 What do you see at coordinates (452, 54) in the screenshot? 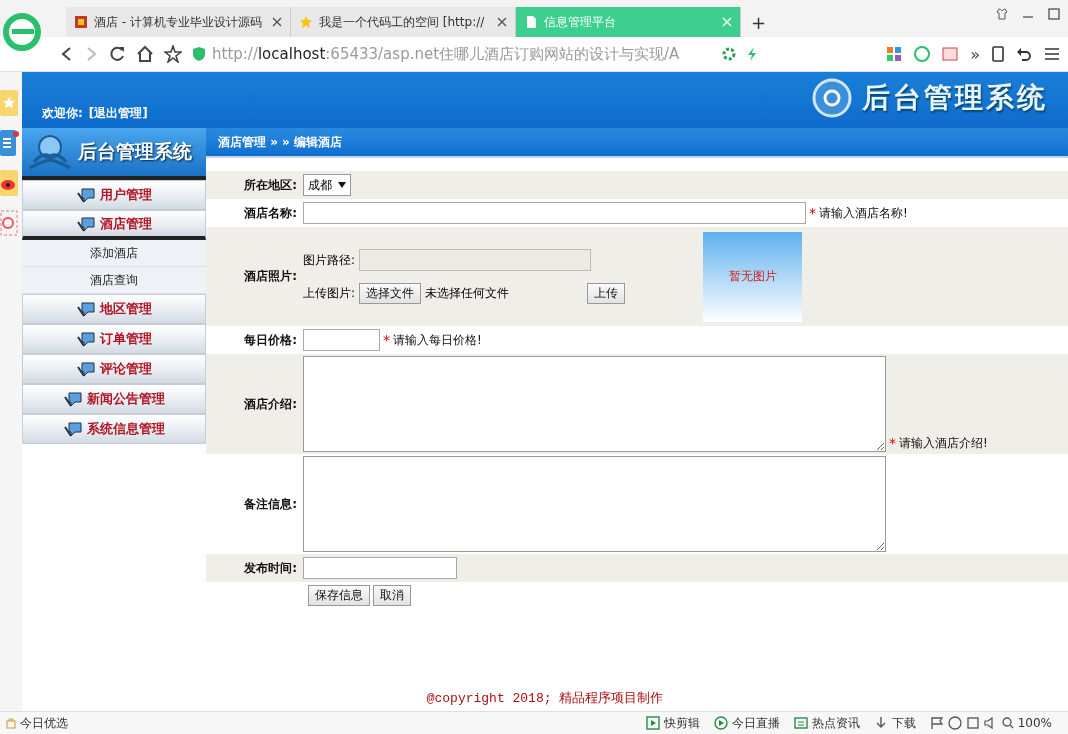
I see `address-bar: http://localhost:65433/asp.net住哪儿酒店订购网站的设计与实现/A` at bounding box center [452, 54].